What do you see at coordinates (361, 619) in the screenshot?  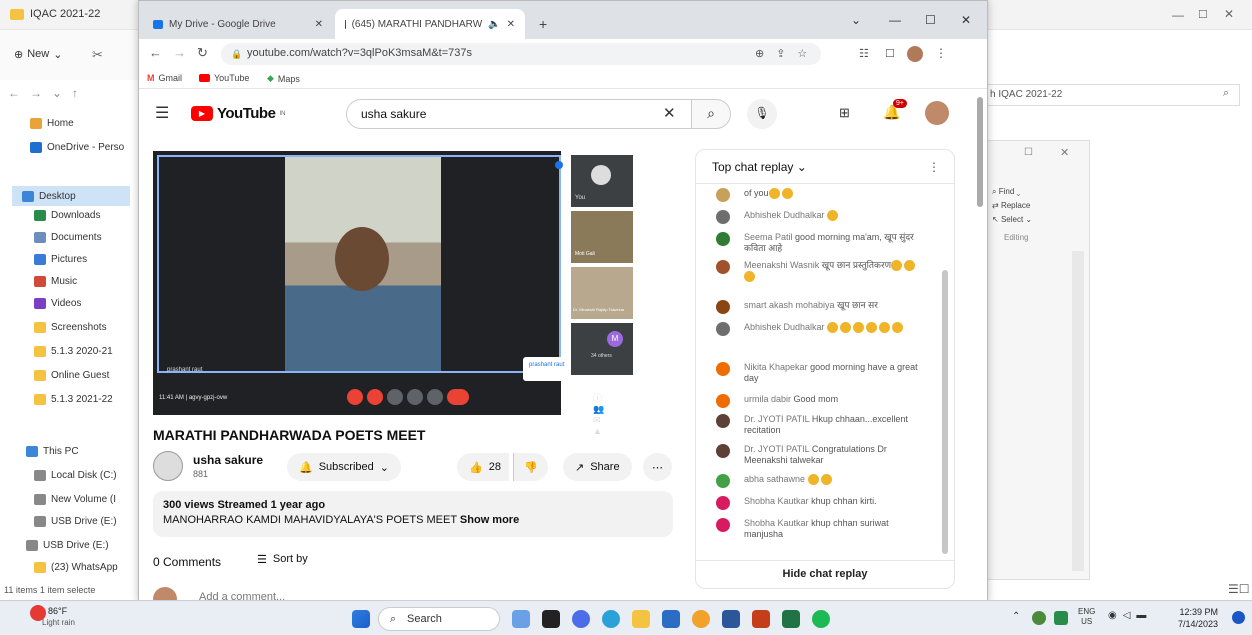 I see `start-windows-icon` at bounding box center [361, 619].